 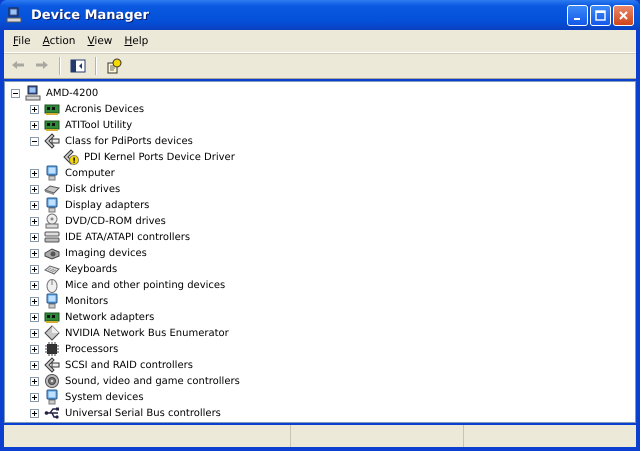 I want to click on minimize-icon, so click(x=577, y=19).